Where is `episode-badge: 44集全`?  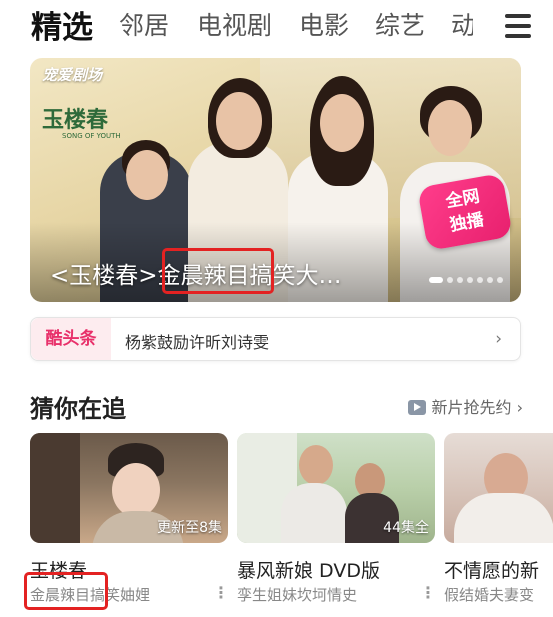 episode-badge: 44集全 is located at coordinates (406, 528).